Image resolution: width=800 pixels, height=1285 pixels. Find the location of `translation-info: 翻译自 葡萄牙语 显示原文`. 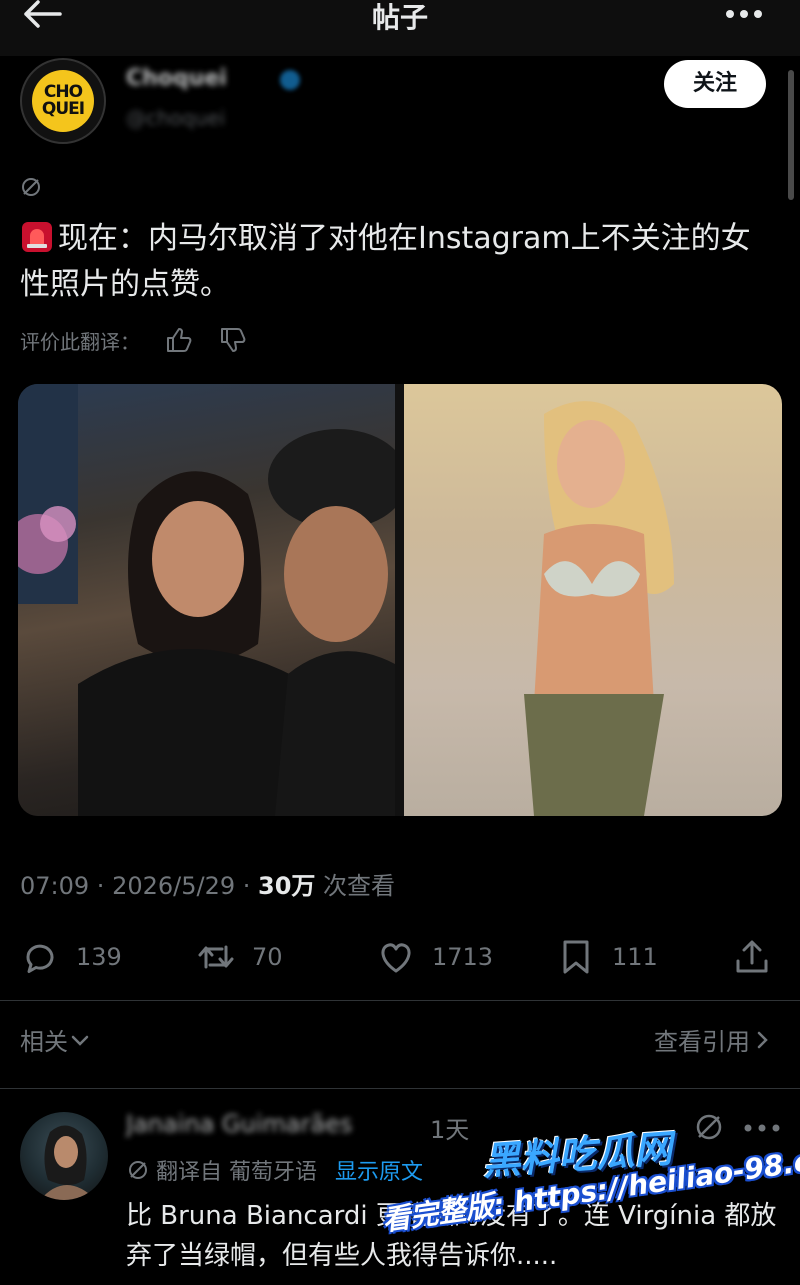

translation-info: 翻译自 葡萄牙语 显示原文 is located at coordinates (274, 1170).